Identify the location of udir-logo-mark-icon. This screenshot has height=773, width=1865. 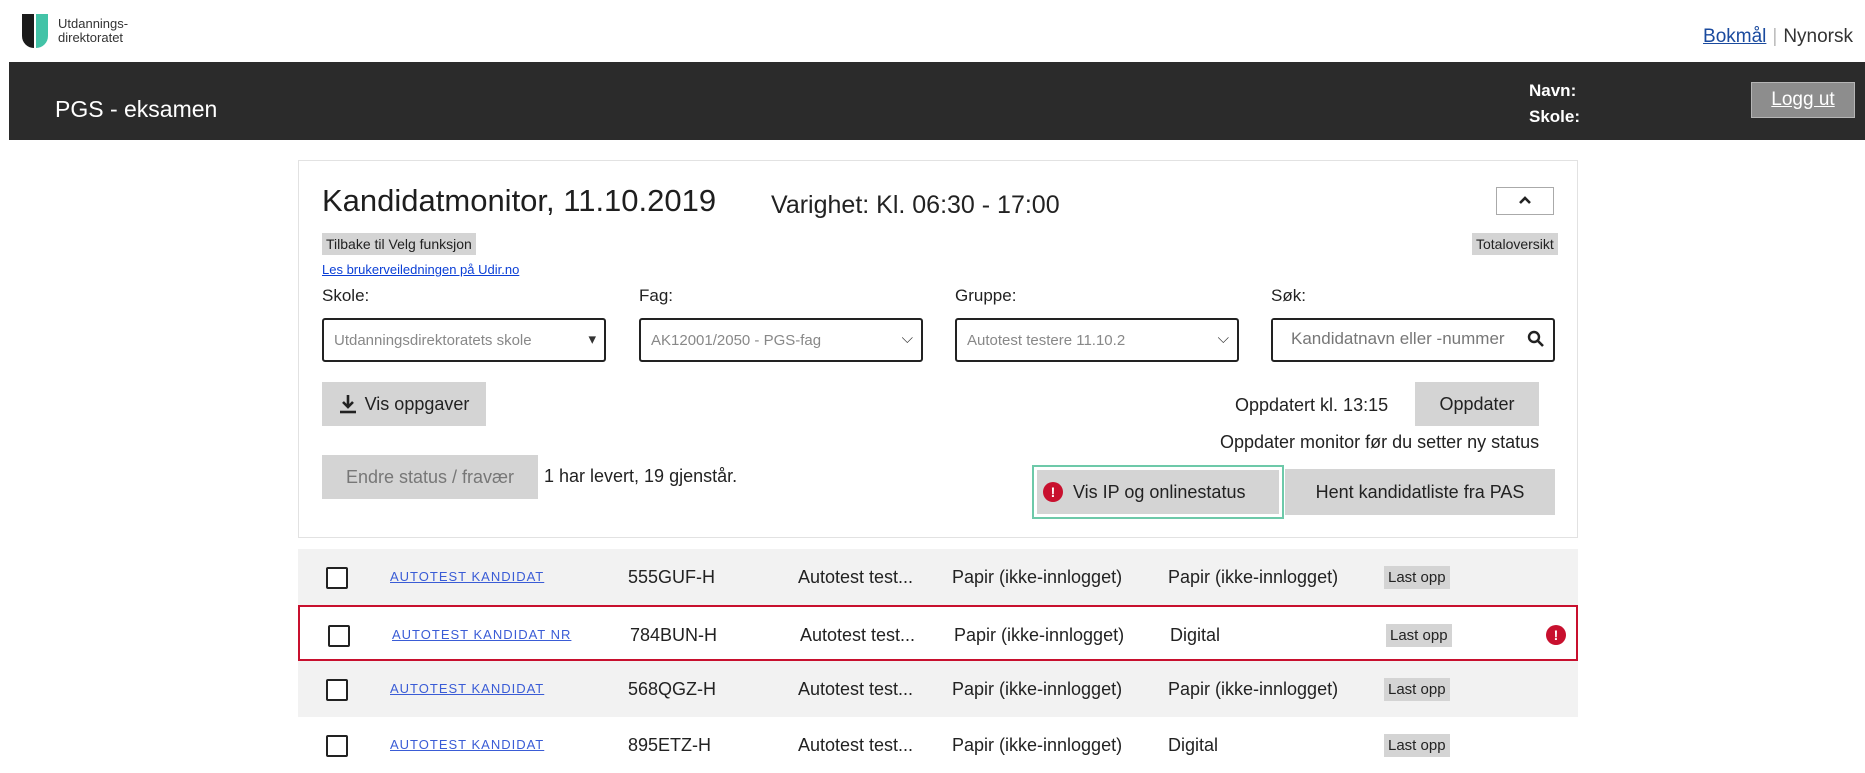
(35, 31).